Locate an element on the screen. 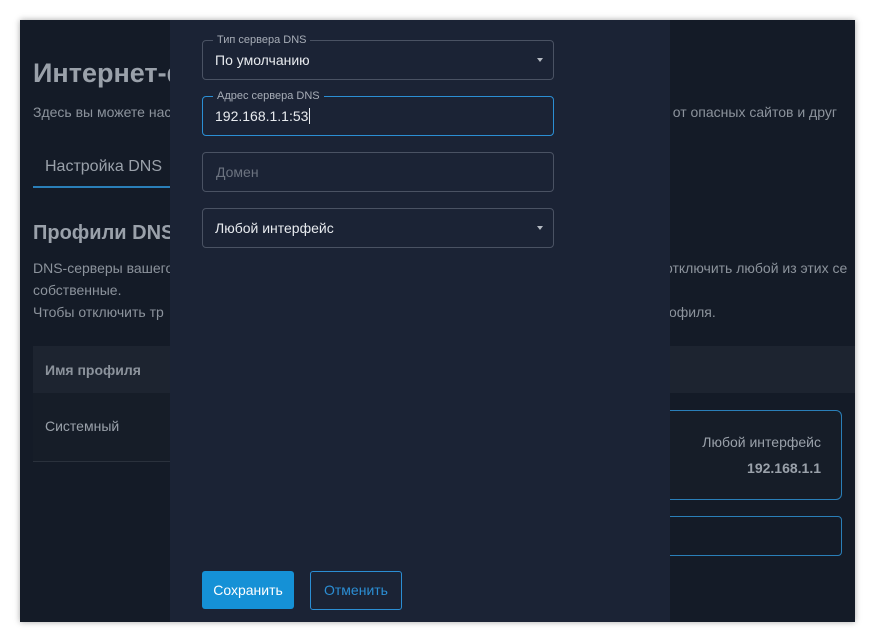  dns-type-label: Тип сервера DNS is located at coordinates (262, 40).